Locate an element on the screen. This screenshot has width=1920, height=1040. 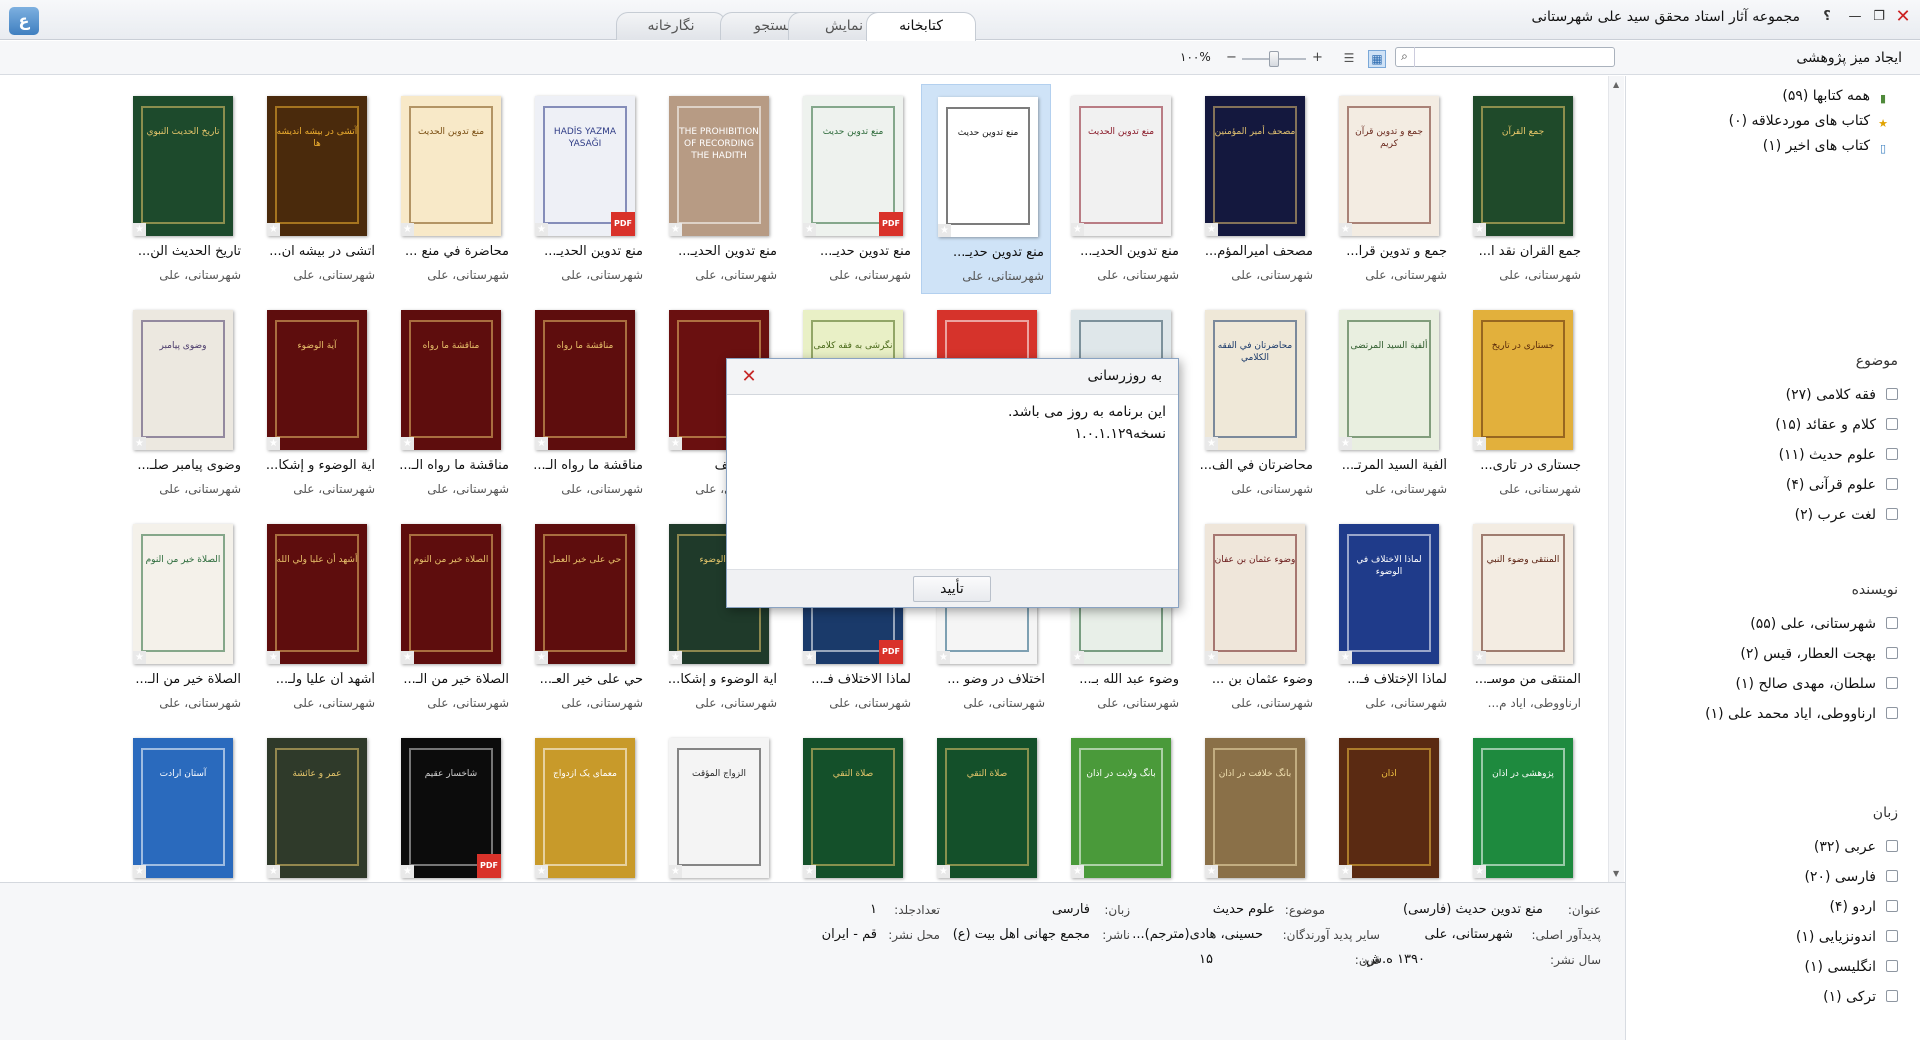
book-item: پژوهشی در اذان ★ is located at coordinates (1522, 804).